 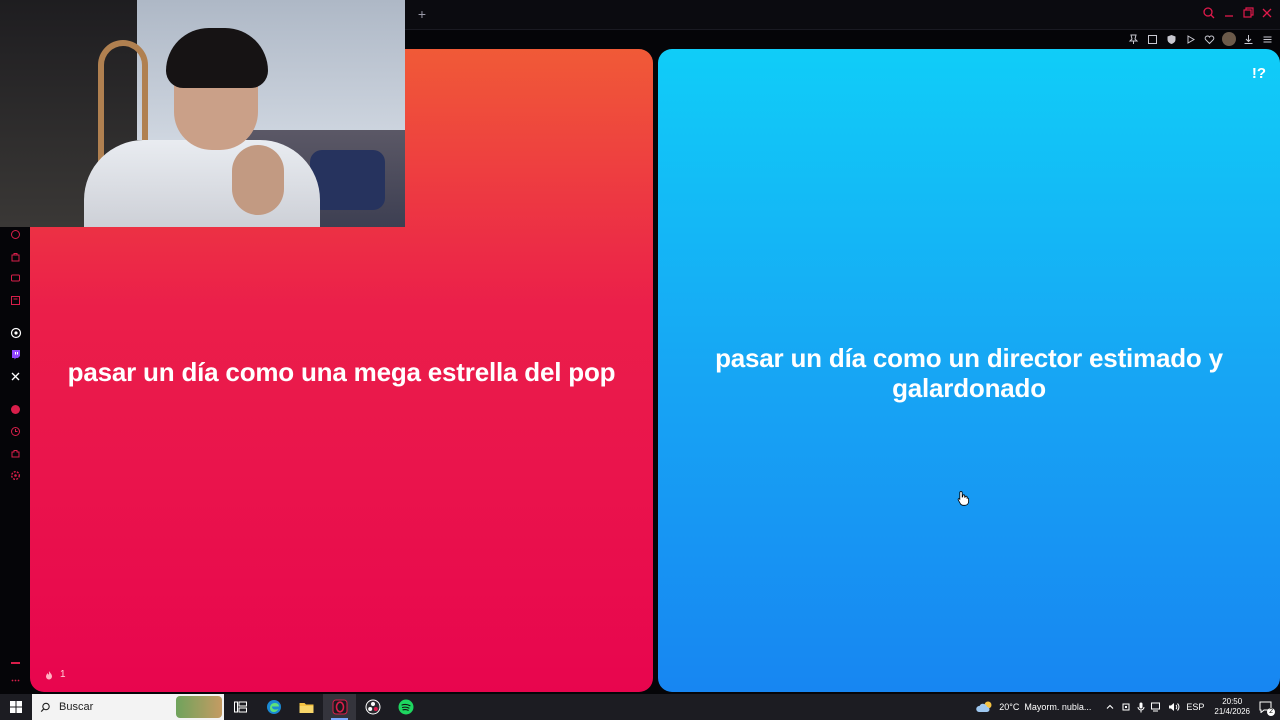 I want to click on start-button, so click(x=16, y=707).